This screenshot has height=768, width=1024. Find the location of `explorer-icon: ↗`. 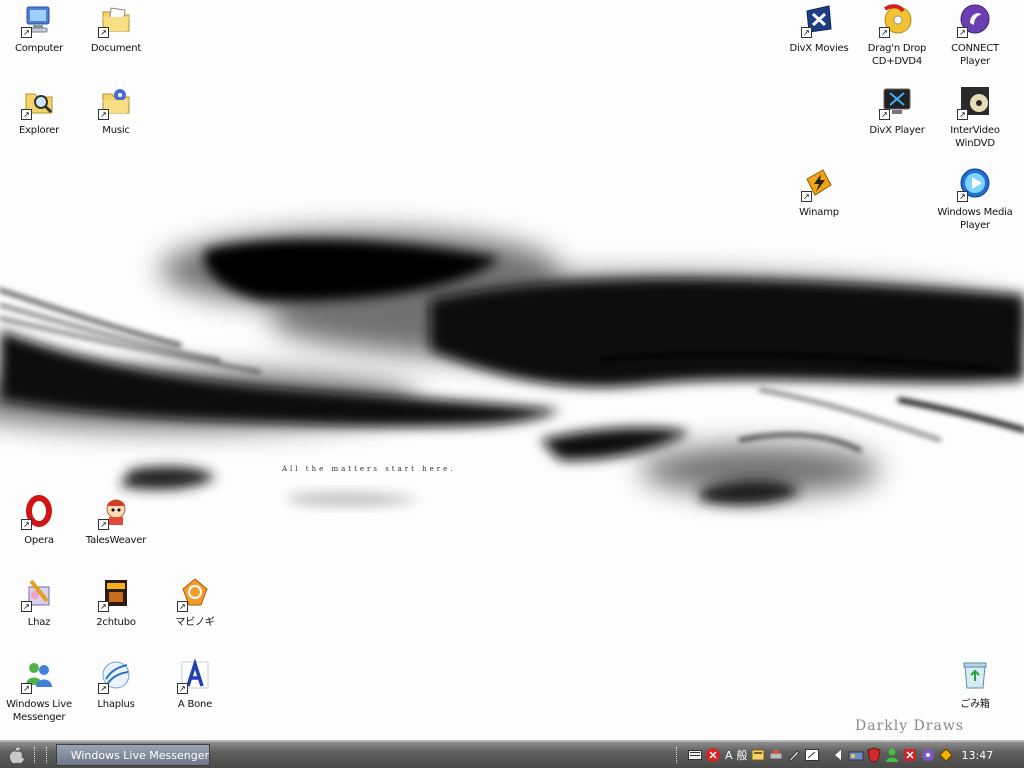

explorer-icon: ↗ is located at coordinates (38, 102).